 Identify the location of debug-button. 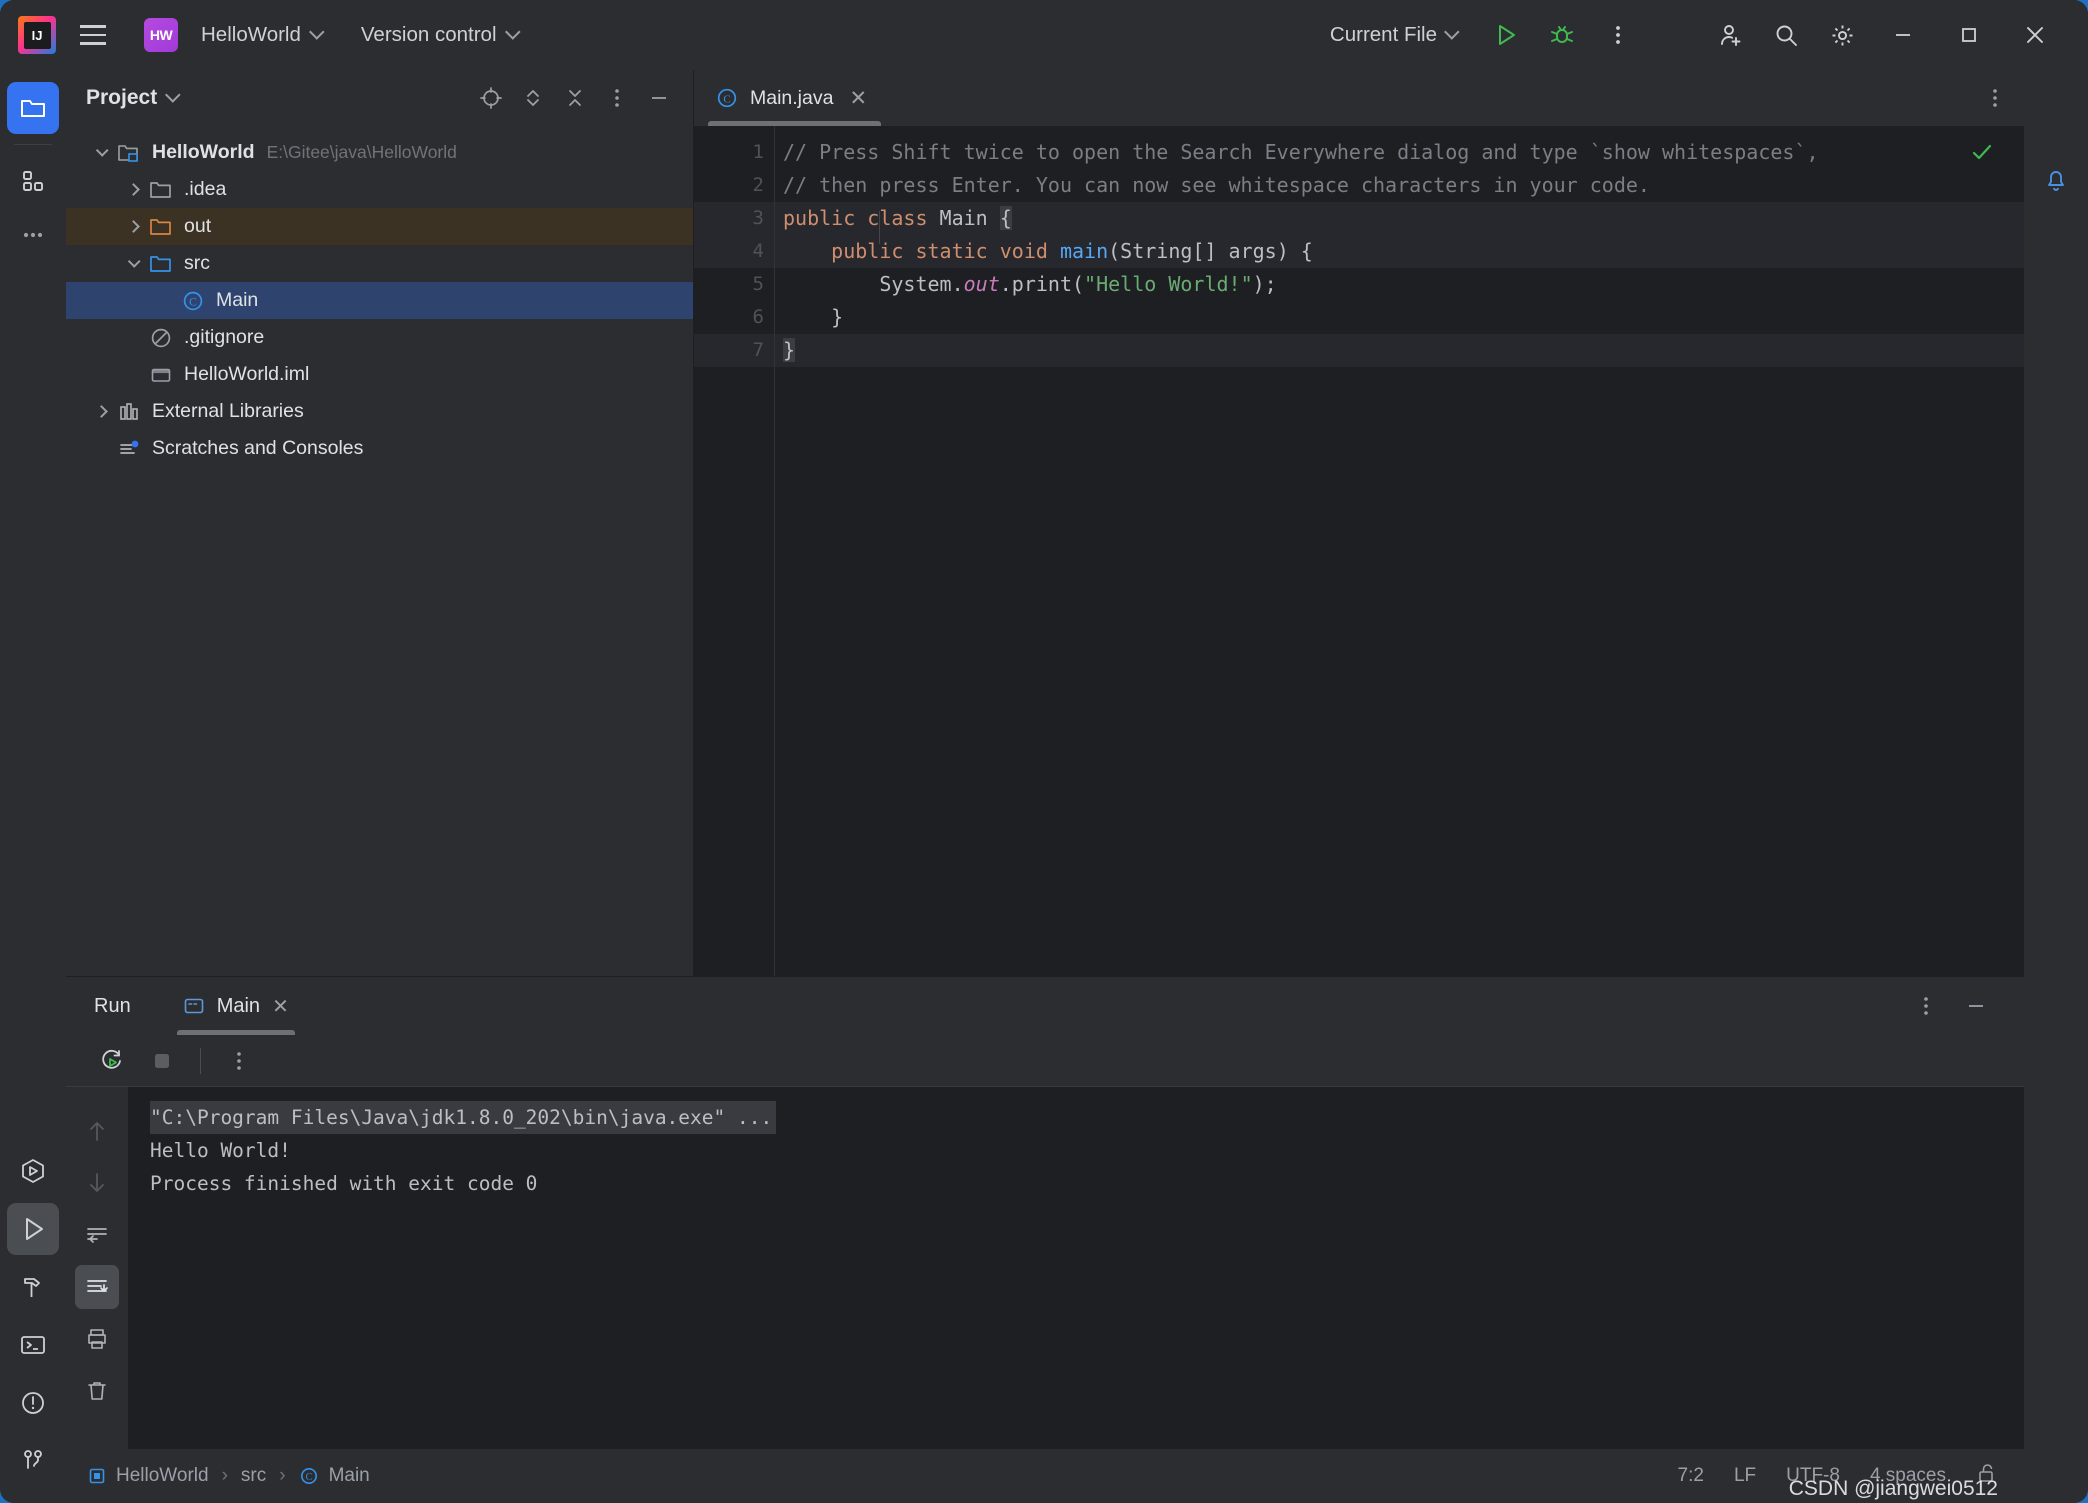
(1562, 35).